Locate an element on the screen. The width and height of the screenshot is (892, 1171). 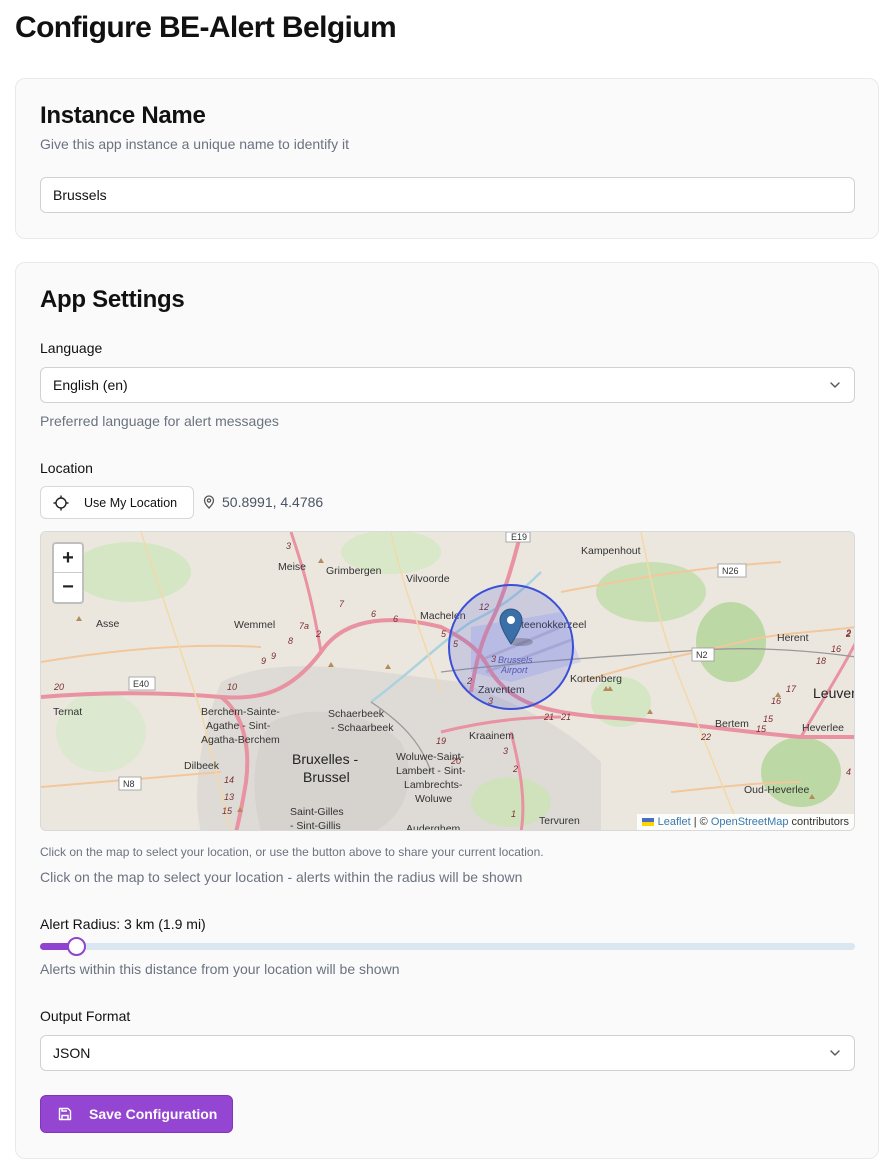
road-number: 7a is located at coordinates (304, 626).